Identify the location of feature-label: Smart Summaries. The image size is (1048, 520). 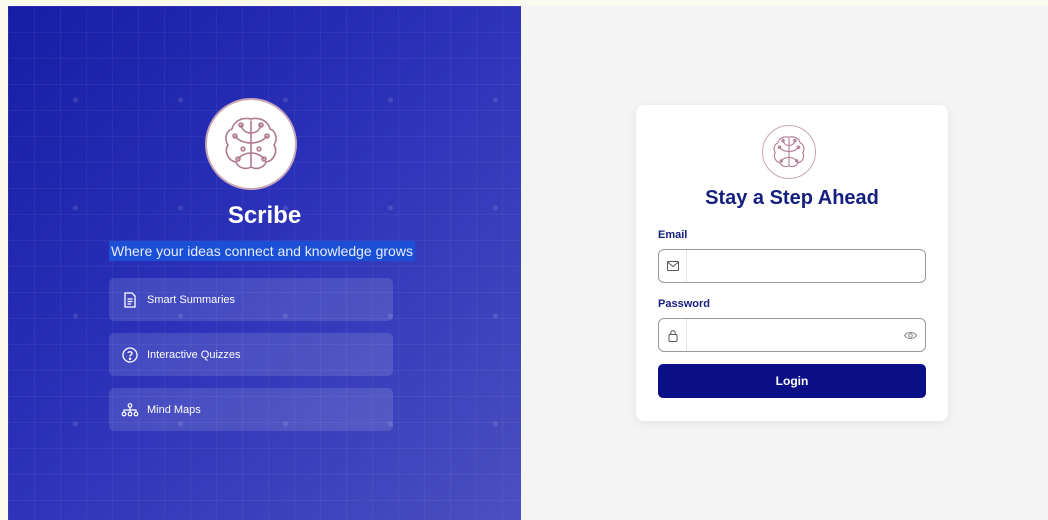
(191, 299).